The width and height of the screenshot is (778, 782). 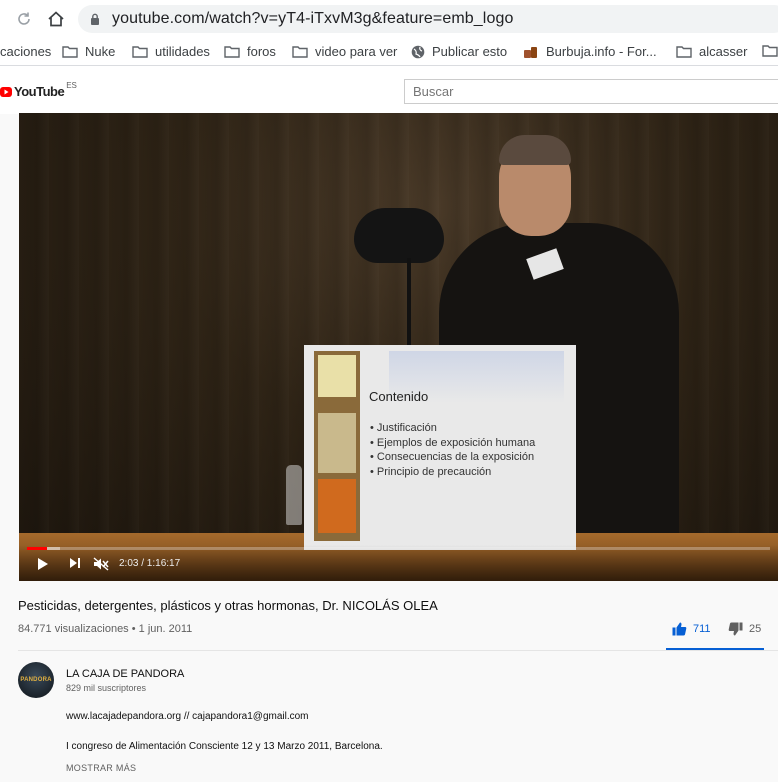 I want to click on thumbs-down-icon, so click(x=735, y=629).